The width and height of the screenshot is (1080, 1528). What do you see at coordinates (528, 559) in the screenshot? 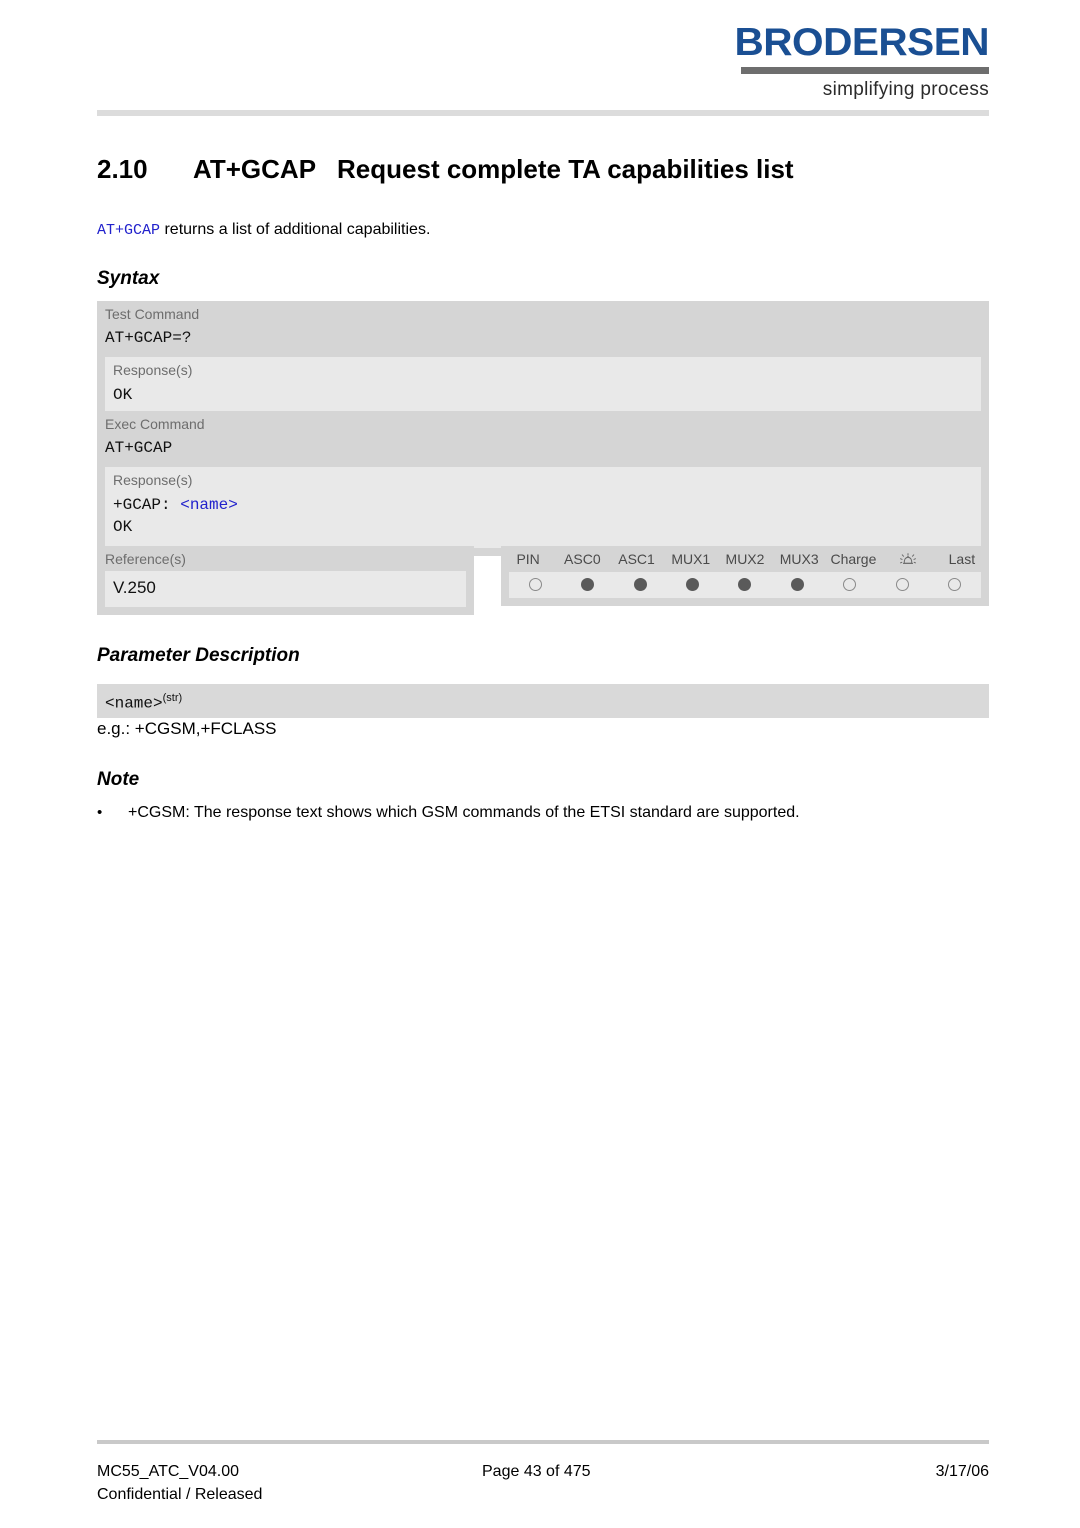
I see `capability-header-pin: PIN` at bounding box center [528, 559].